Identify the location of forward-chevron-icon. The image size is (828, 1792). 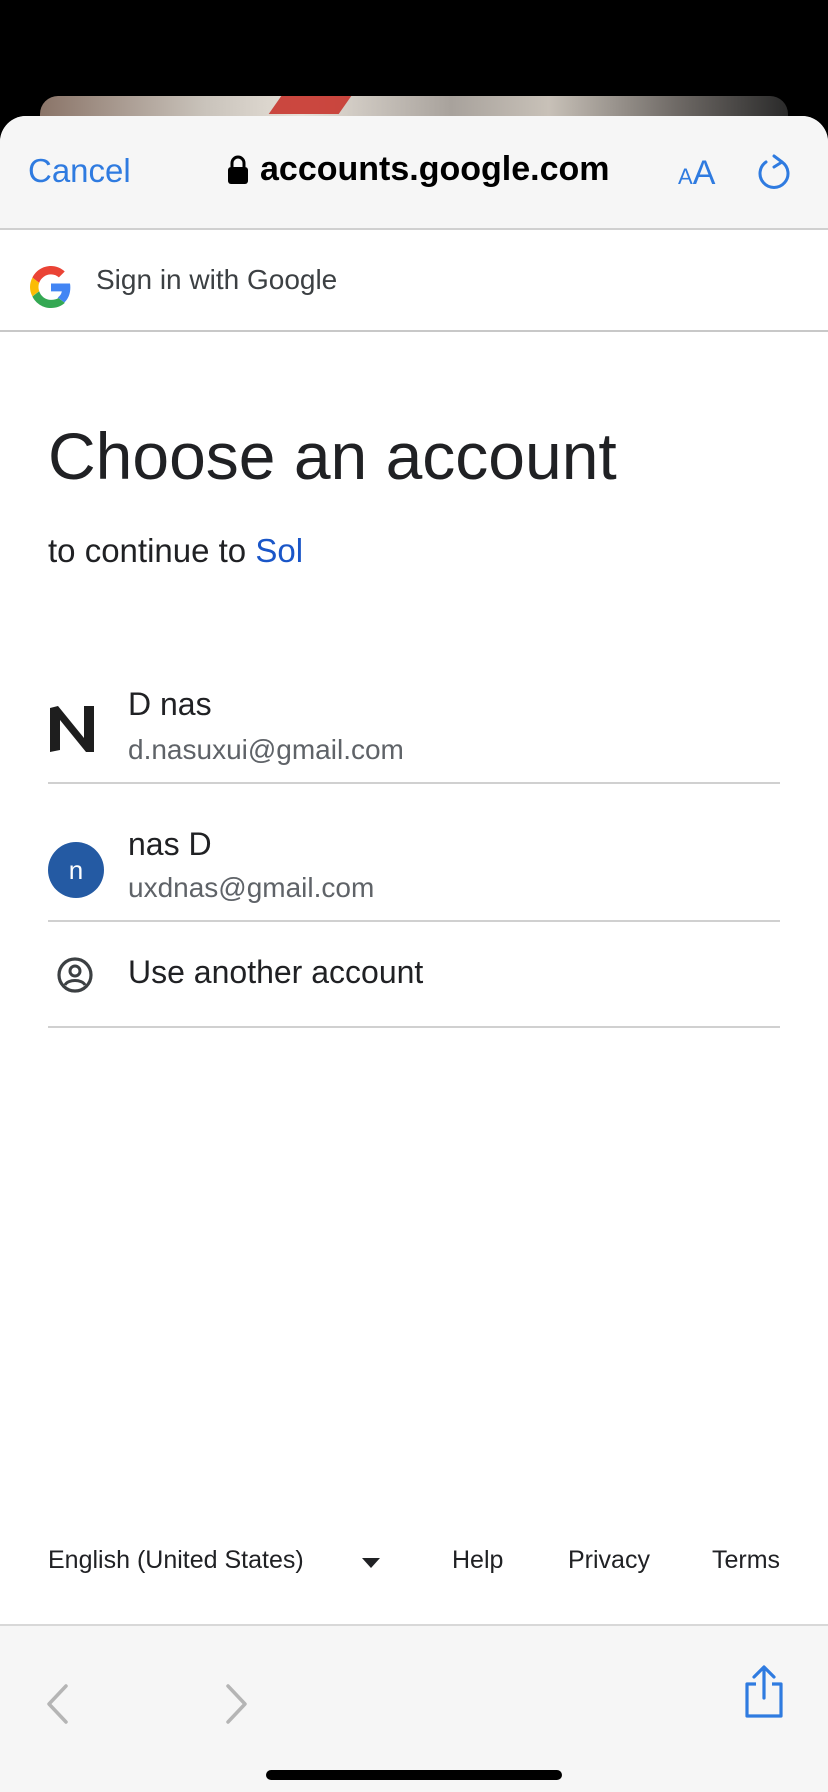
(237, 1704).